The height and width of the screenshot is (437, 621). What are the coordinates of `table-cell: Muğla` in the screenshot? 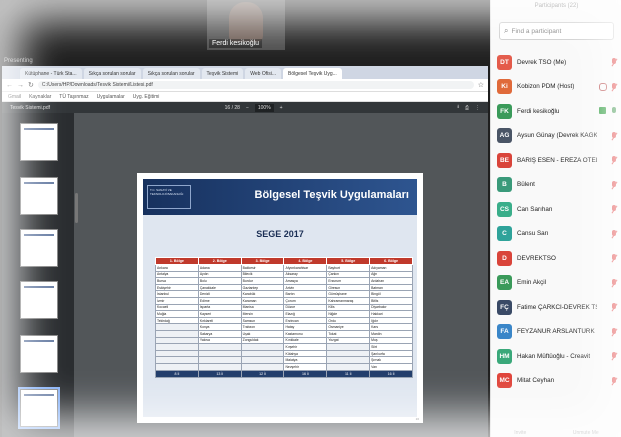 It's located at (177, 314).